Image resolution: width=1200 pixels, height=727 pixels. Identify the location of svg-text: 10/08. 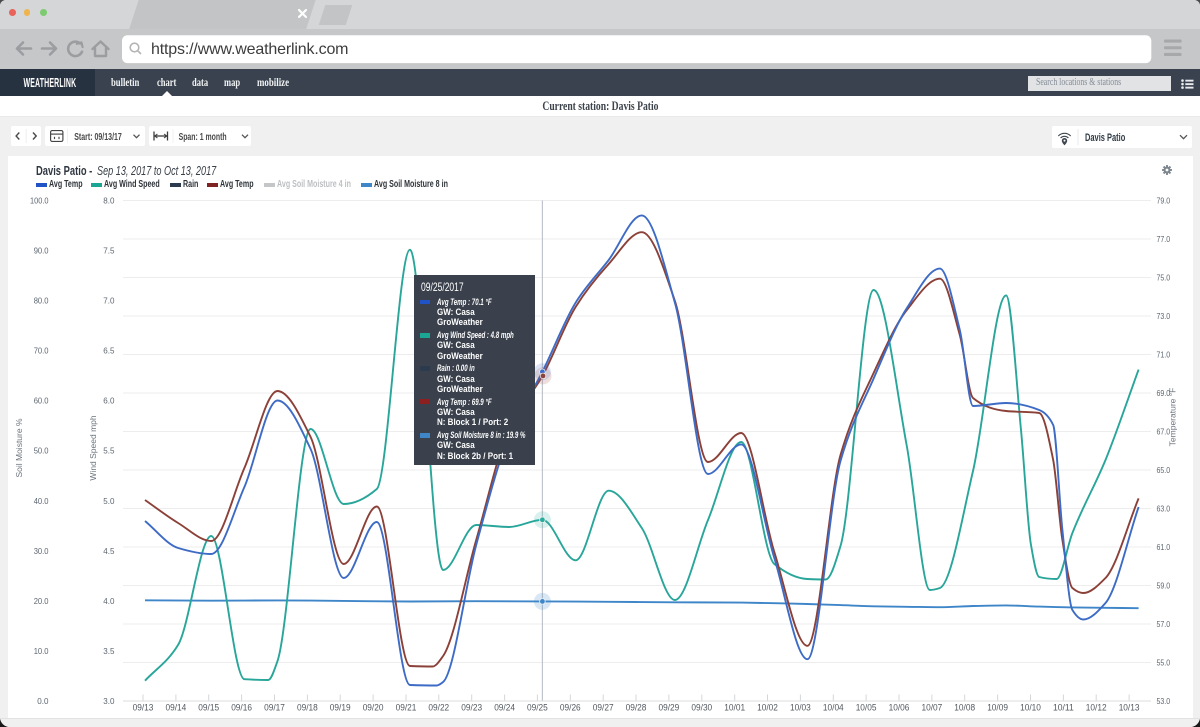
(964, 708).